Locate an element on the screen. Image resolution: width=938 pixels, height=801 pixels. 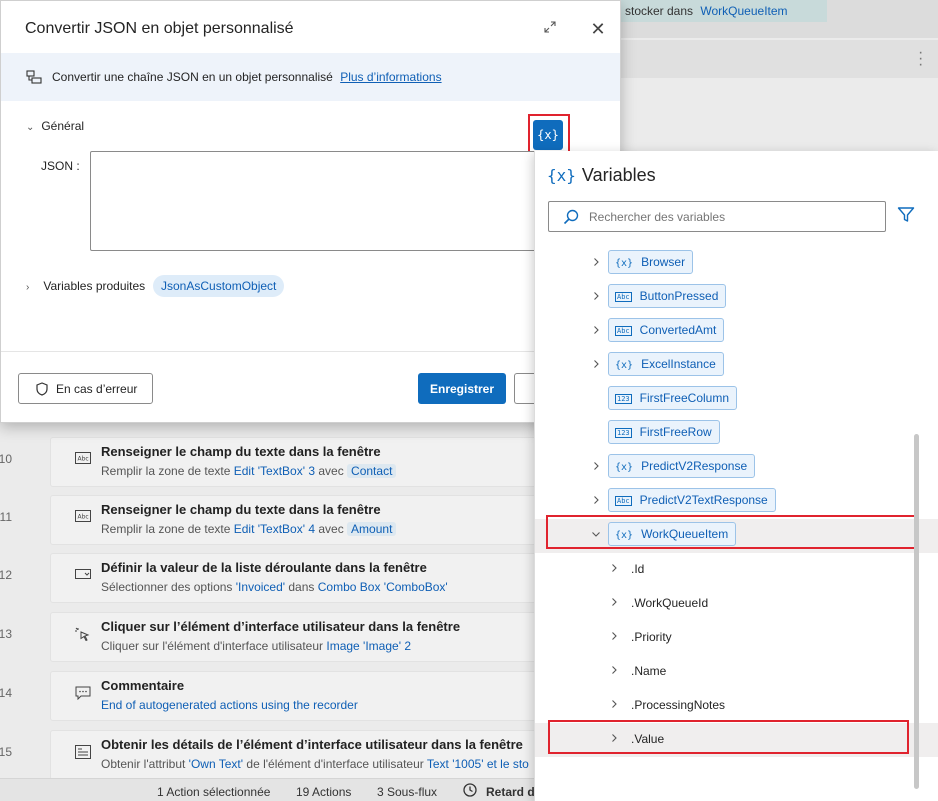
insert-variable-button: {x} is located at coordinates (548, 135).